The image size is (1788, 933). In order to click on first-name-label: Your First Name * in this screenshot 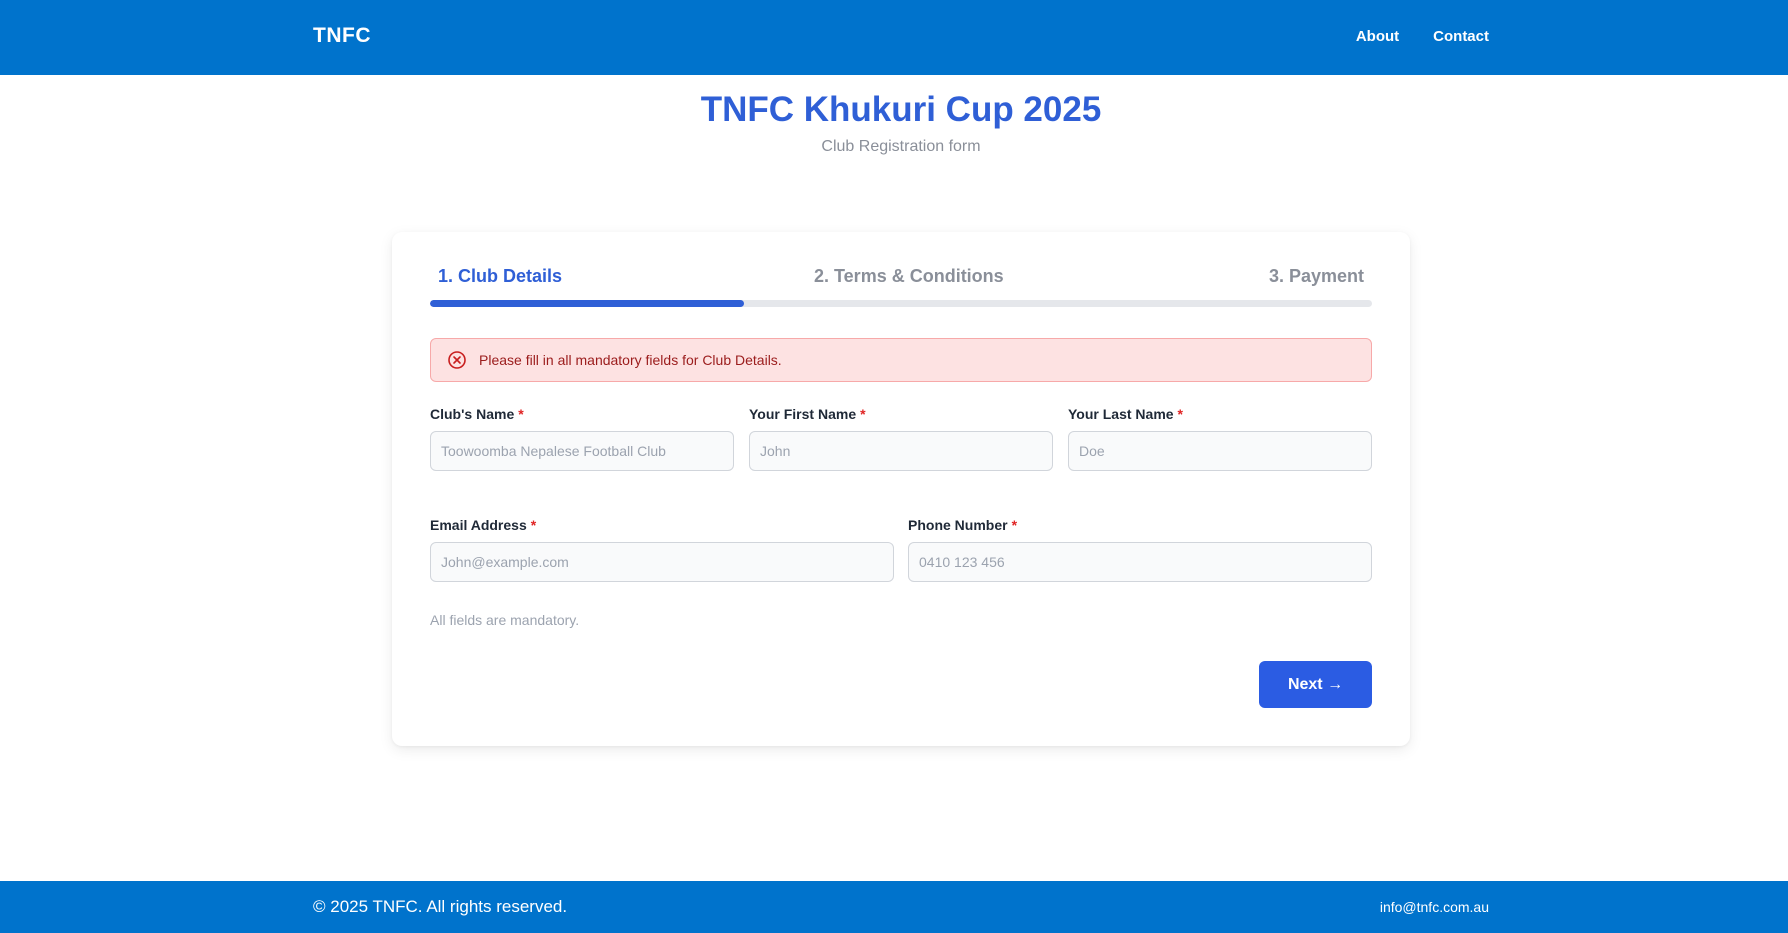, I will do `click(807, 414)`.